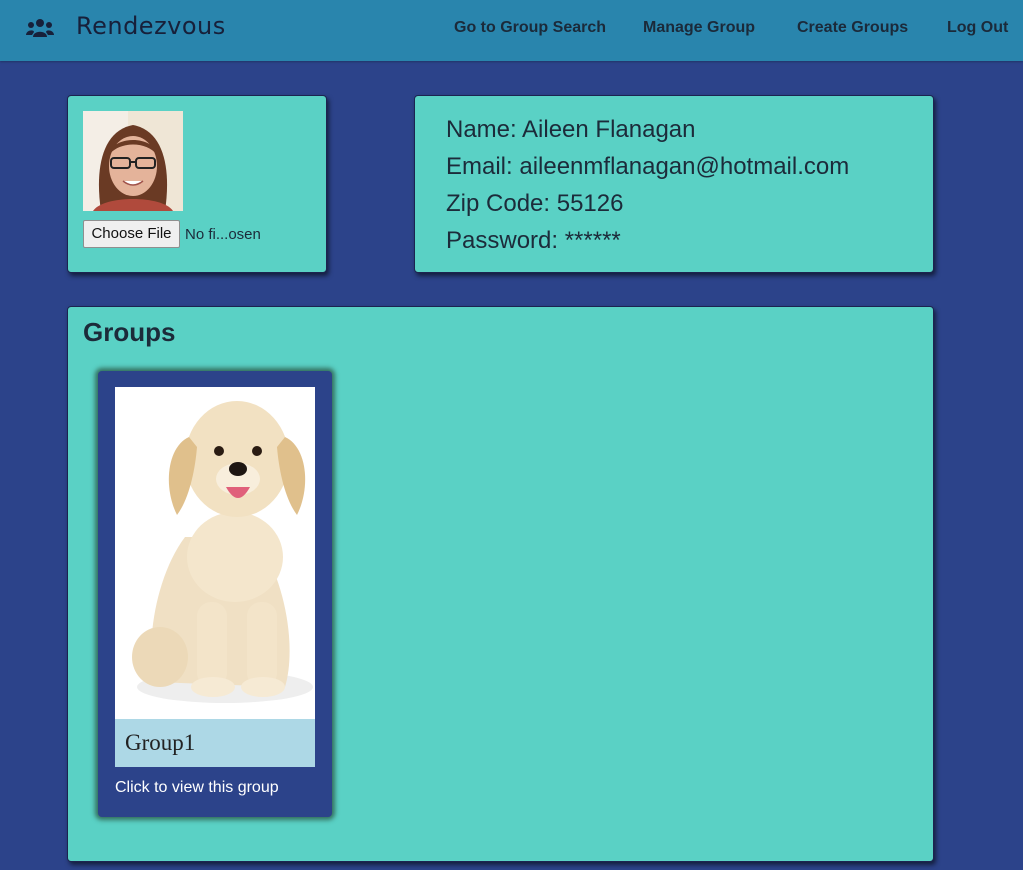  What do you see at coordinates (533, 240) in the screenshot?
I see `user-password: Password: ******` at bounding box center [533, 240].